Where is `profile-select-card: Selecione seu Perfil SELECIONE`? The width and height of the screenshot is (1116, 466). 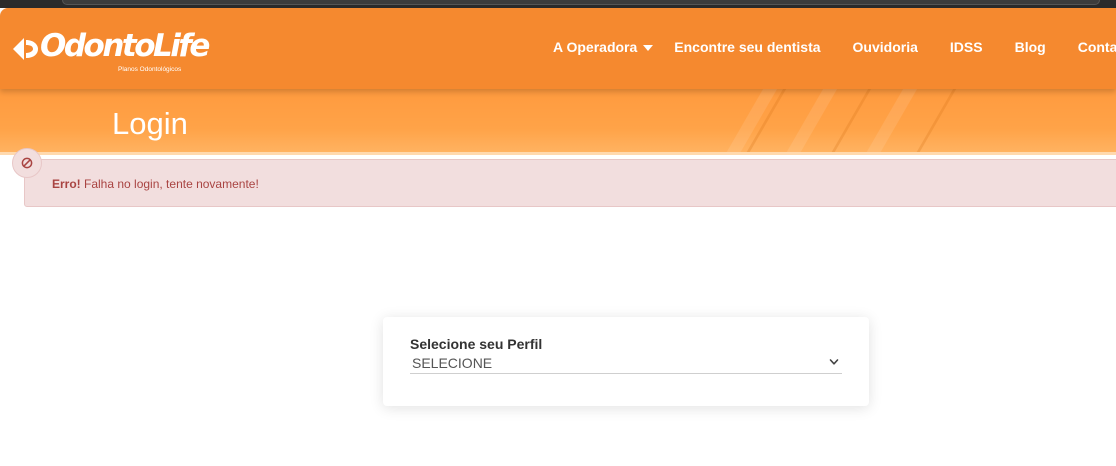
profile-select-card: Selecione seu Perfil SELECIONE is located at coordinates (626, 361).